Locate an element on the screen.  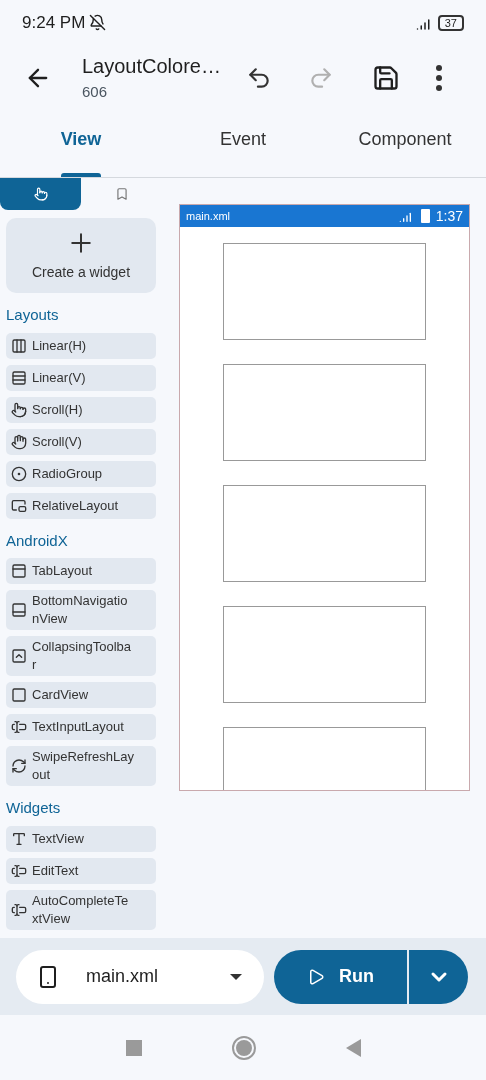
widget-item: TextView is located at coordinates (81, 838).